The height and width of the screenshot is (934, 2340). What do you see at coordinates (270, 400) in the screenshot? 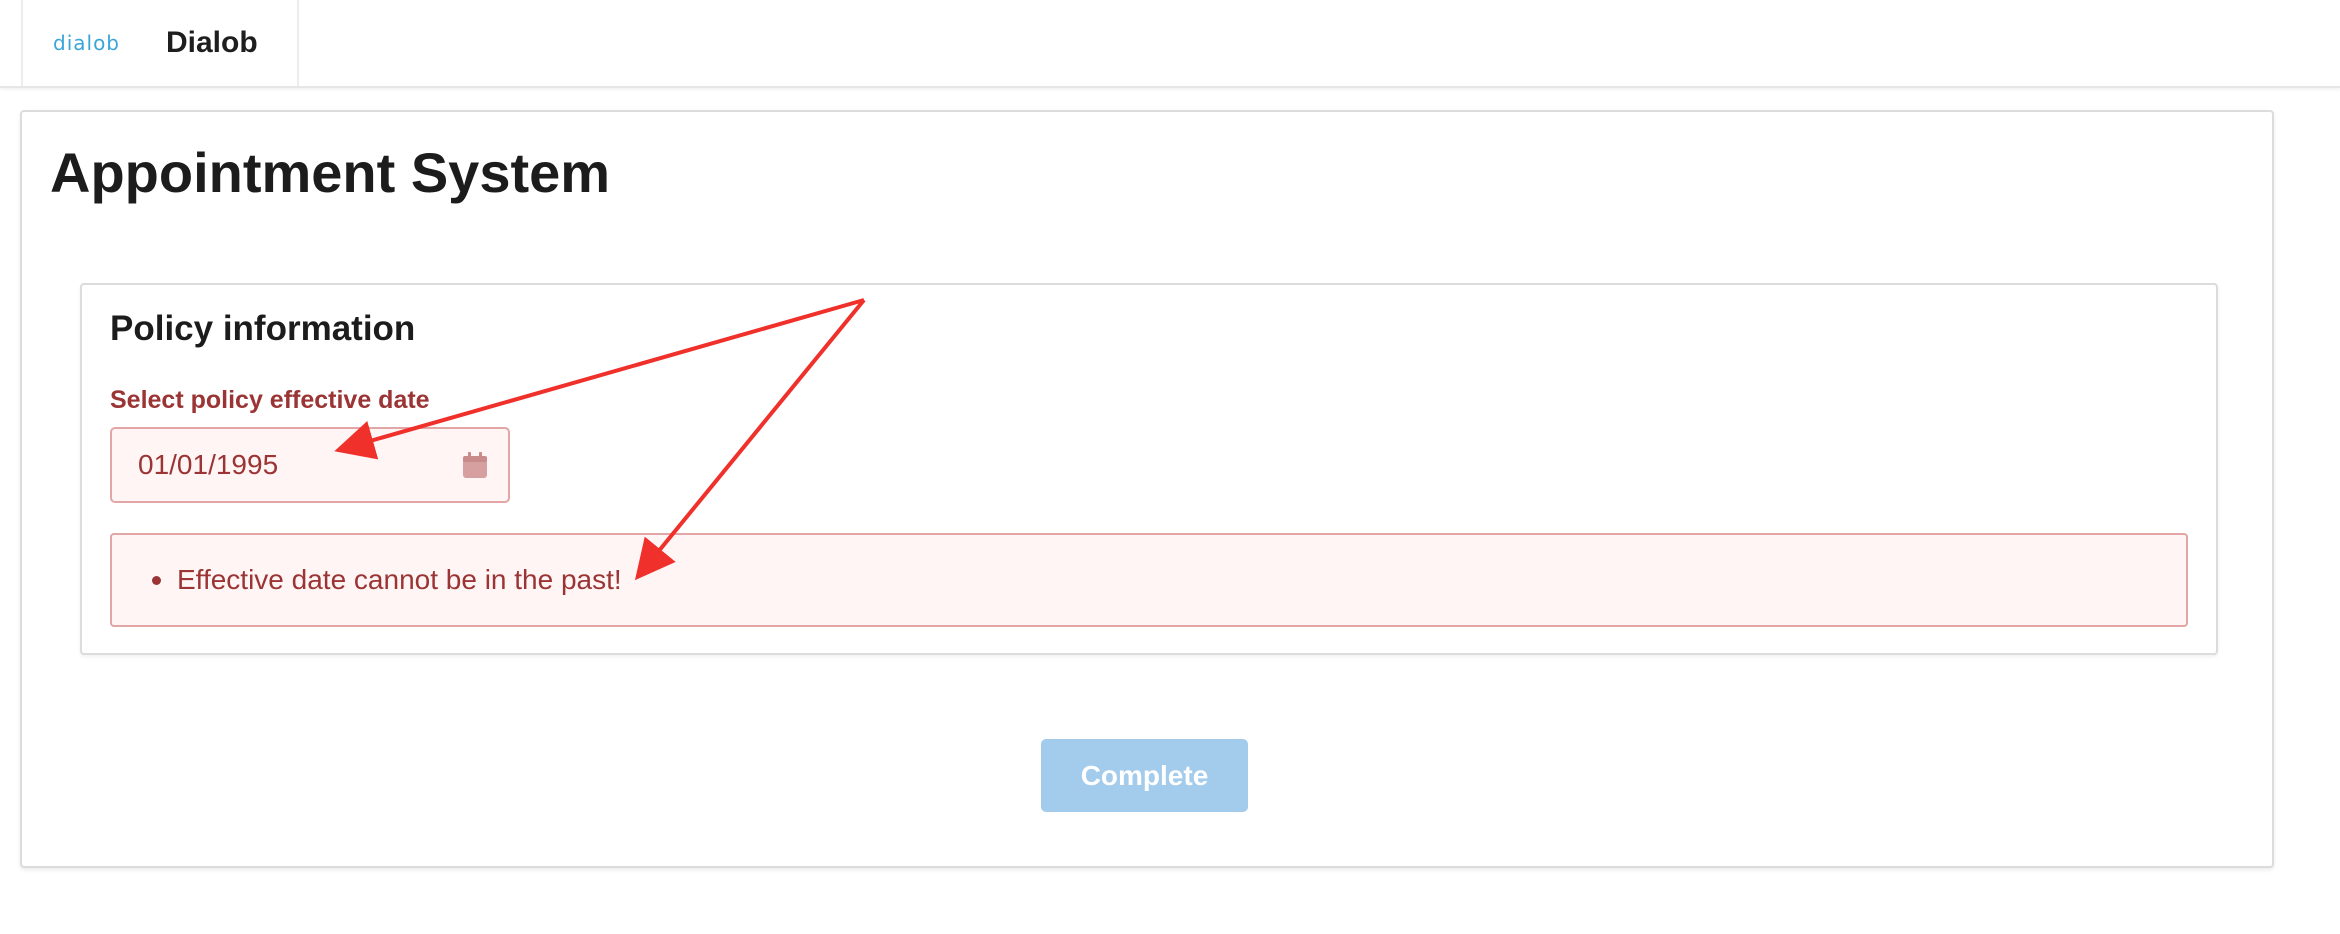
I see `effective-date-label: Select policy effective date` at bounding box center [270, 400].